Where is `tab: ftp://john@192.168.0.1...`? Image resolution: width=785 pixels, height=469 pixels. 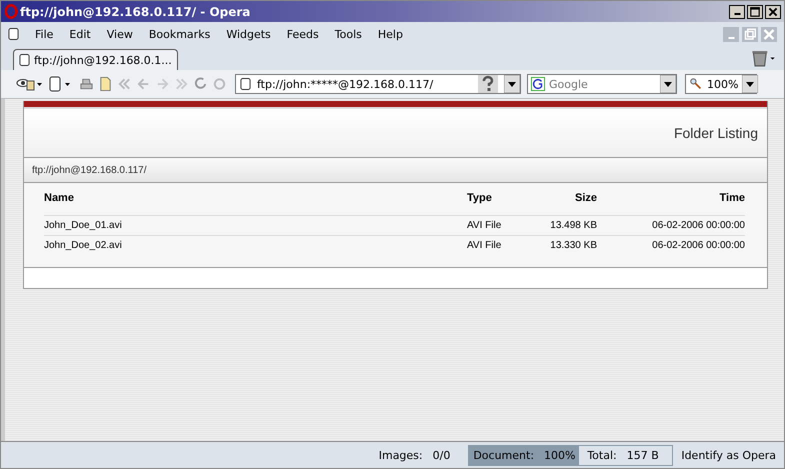 tab: ftp://john@192.168.0.1... is located at coordinates (95, 59).